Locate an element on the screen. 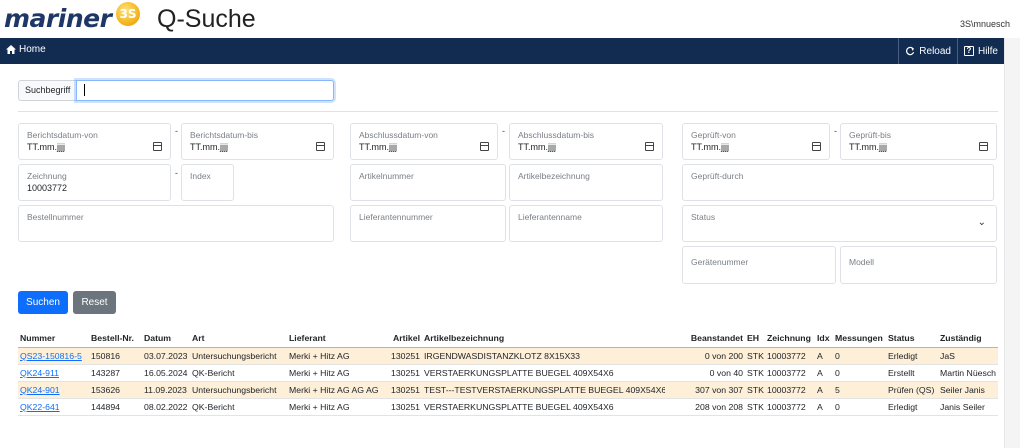 The image size is (1020, 448). cell-beanstandet: 208 von 208 is located at coordinates (705, 407).